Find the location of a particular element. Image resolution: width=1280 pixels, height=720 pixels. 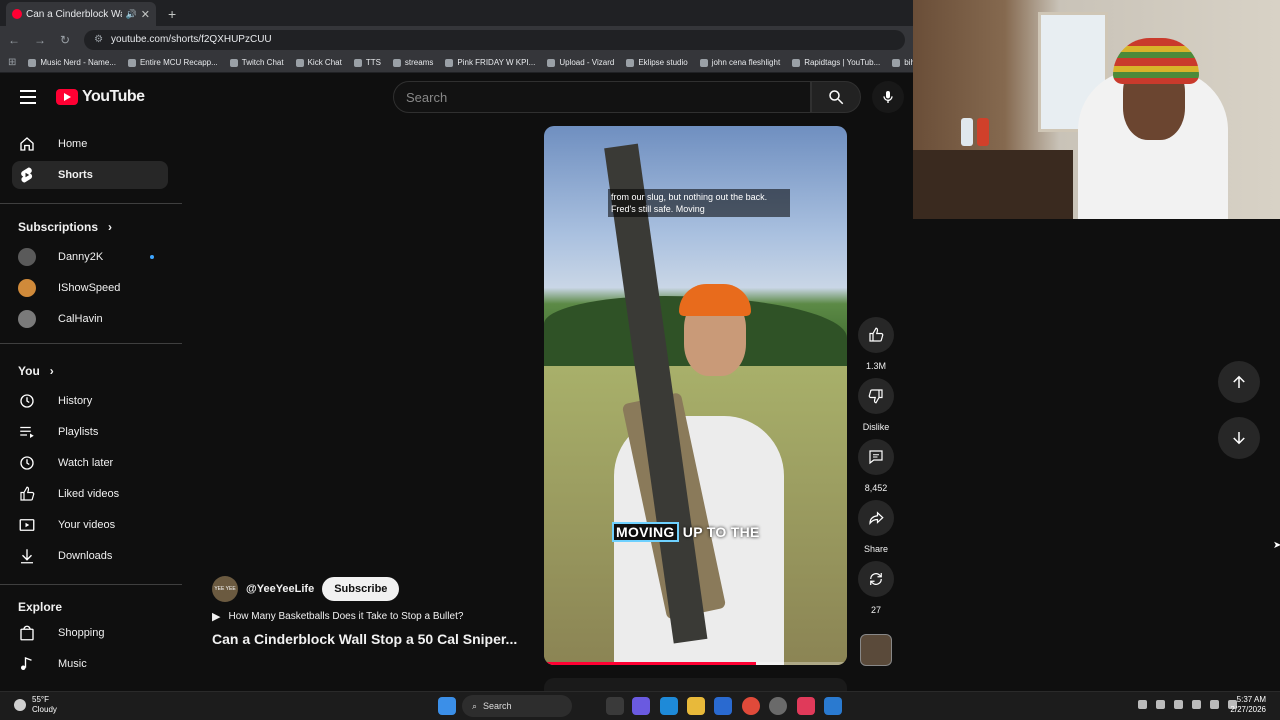

sidebar-item-downloads: Downloads is located at coordinates (90, 556).